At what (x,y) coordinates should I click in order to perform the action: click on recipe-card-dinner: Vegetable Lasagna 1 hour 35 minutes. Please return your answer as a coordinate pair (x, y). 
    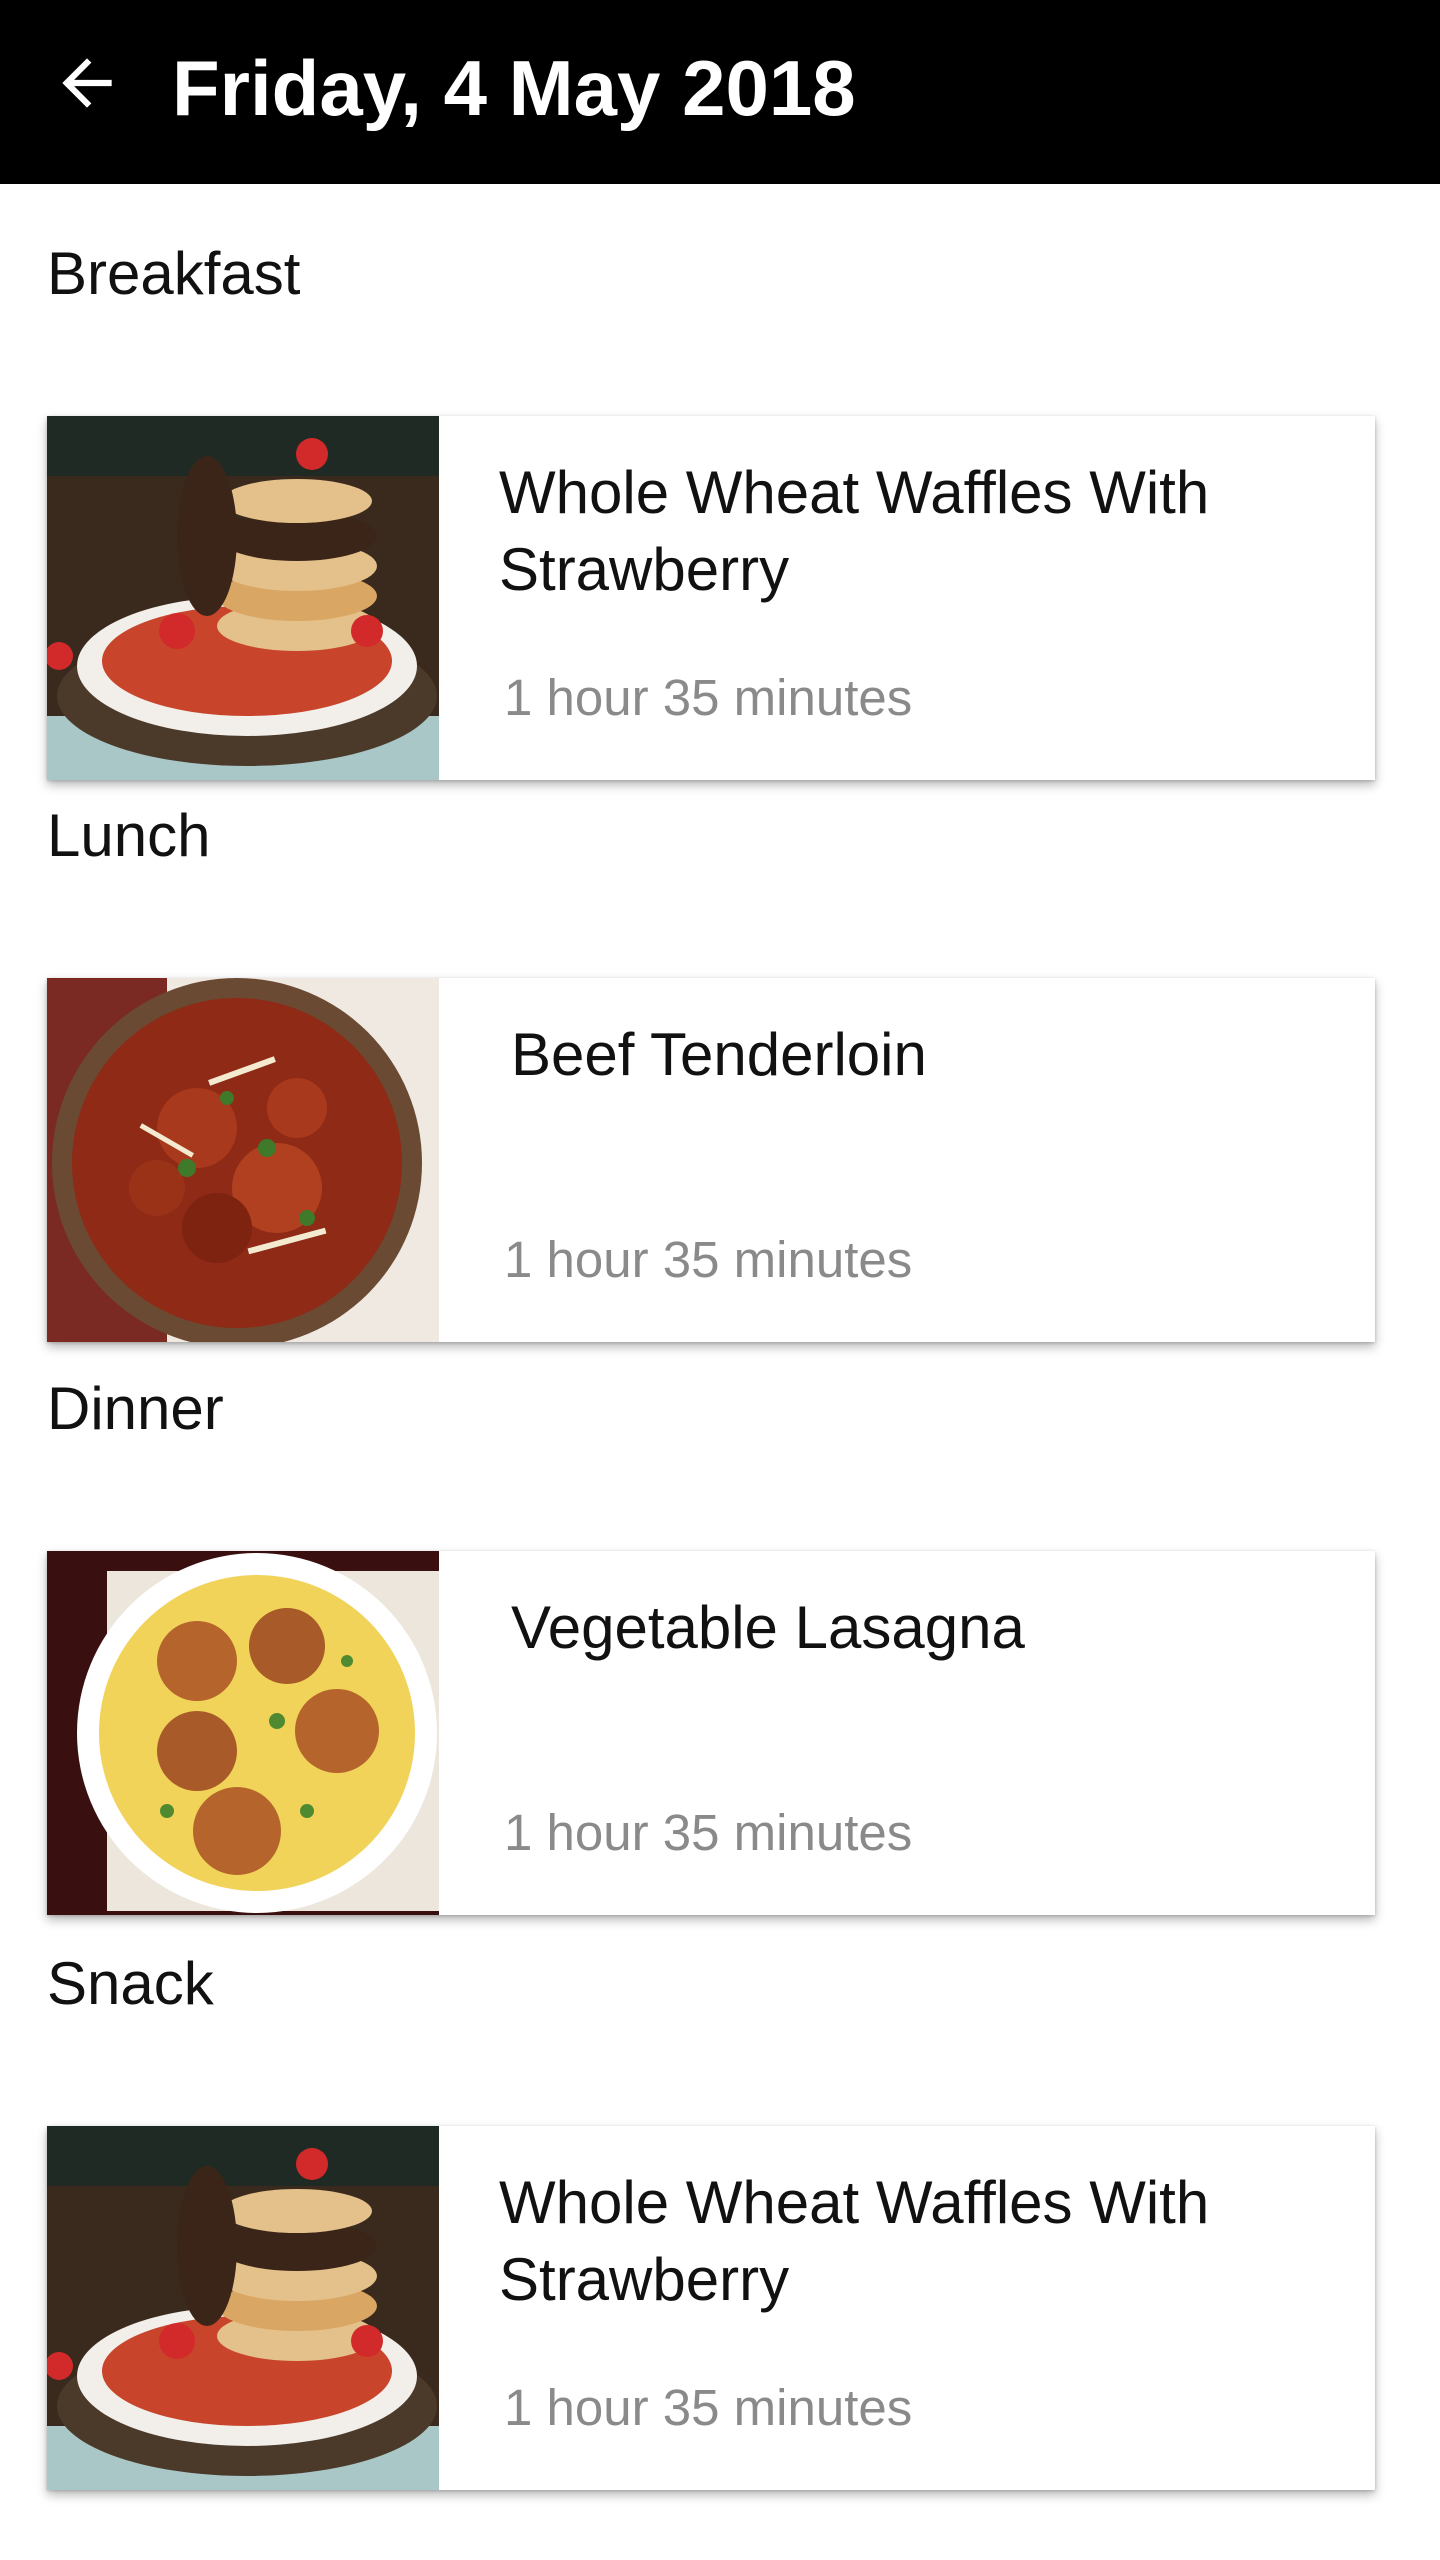
    Looking at the image, I should click on (711, 1733).